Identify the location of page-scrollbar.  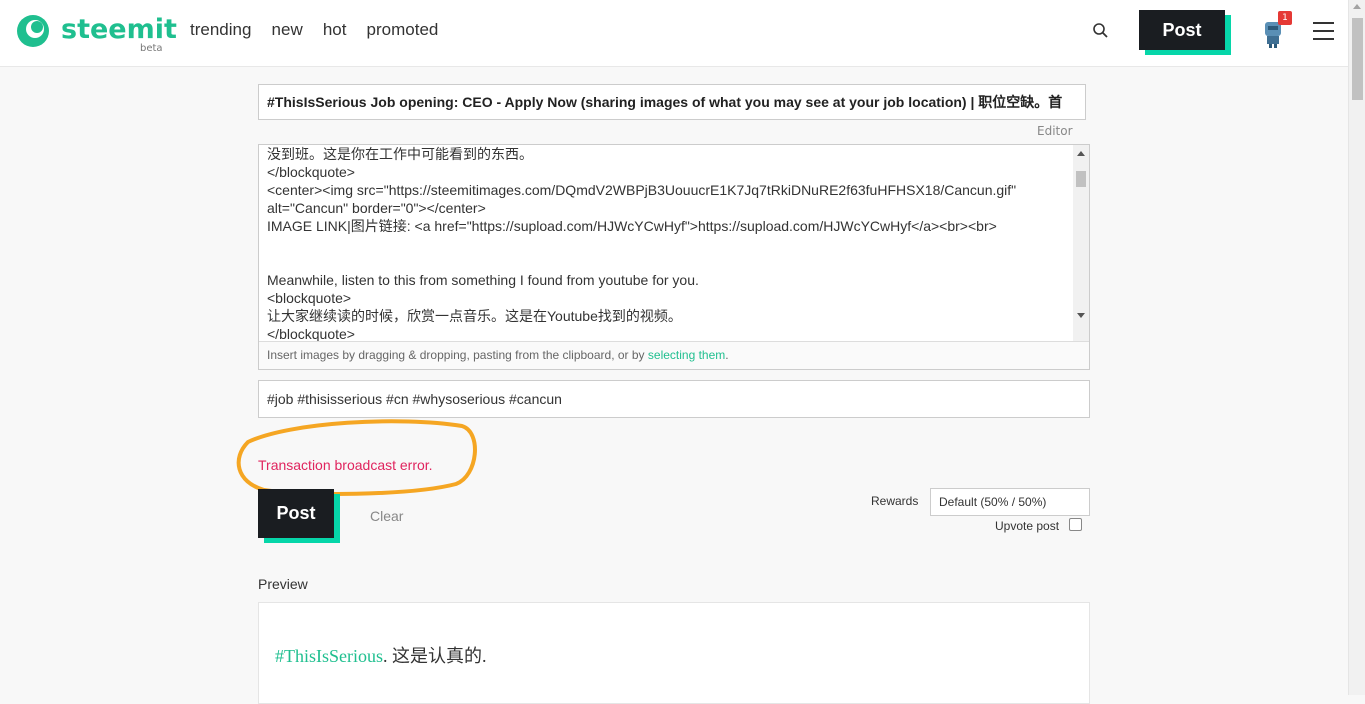
(1356, 347).